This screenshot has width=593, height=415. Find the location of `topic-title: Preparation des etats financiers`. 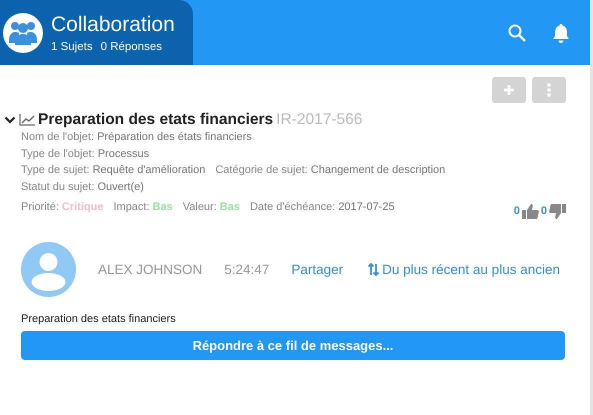

topic-title: Preparation des etats financiers is located at coordinates (156, 120).